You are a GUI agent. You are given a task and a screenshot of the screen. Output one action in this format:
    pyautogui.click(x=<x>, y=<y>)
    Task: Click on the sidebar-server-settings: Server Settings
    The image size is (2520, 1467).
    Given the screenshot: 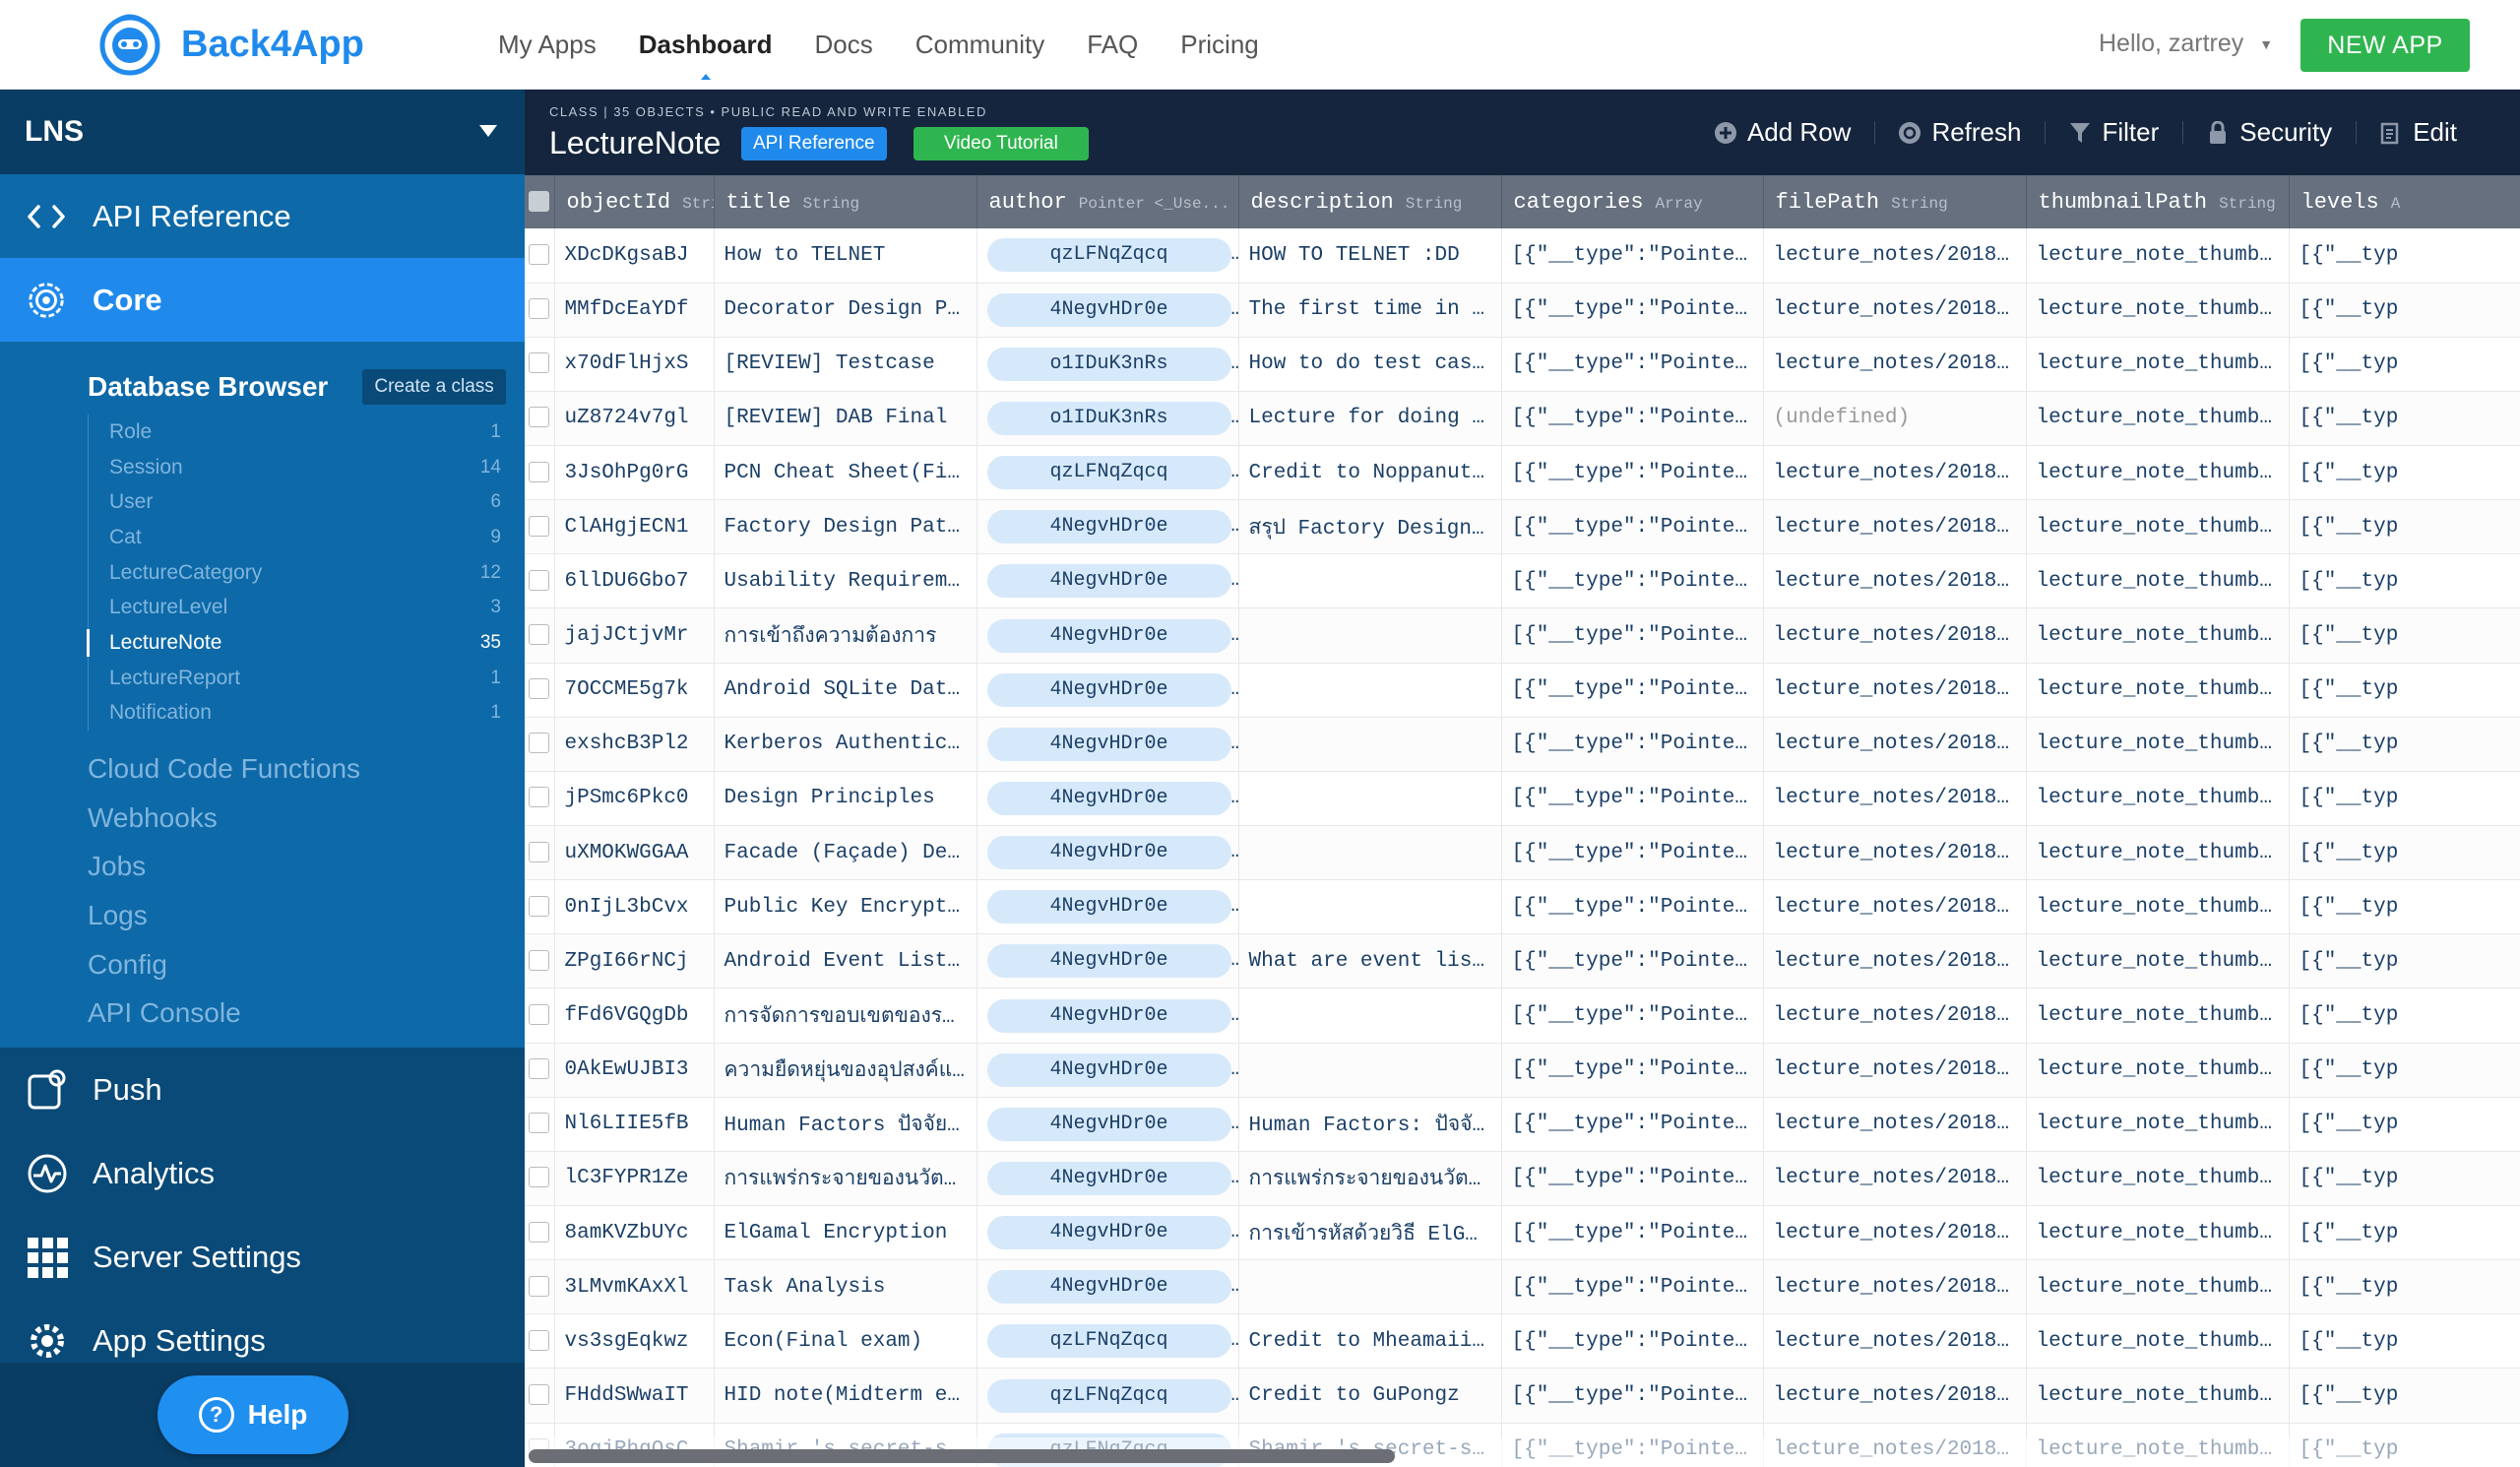 What is the action you would take?
    pyautogui.click(x=262, y=1257)
    